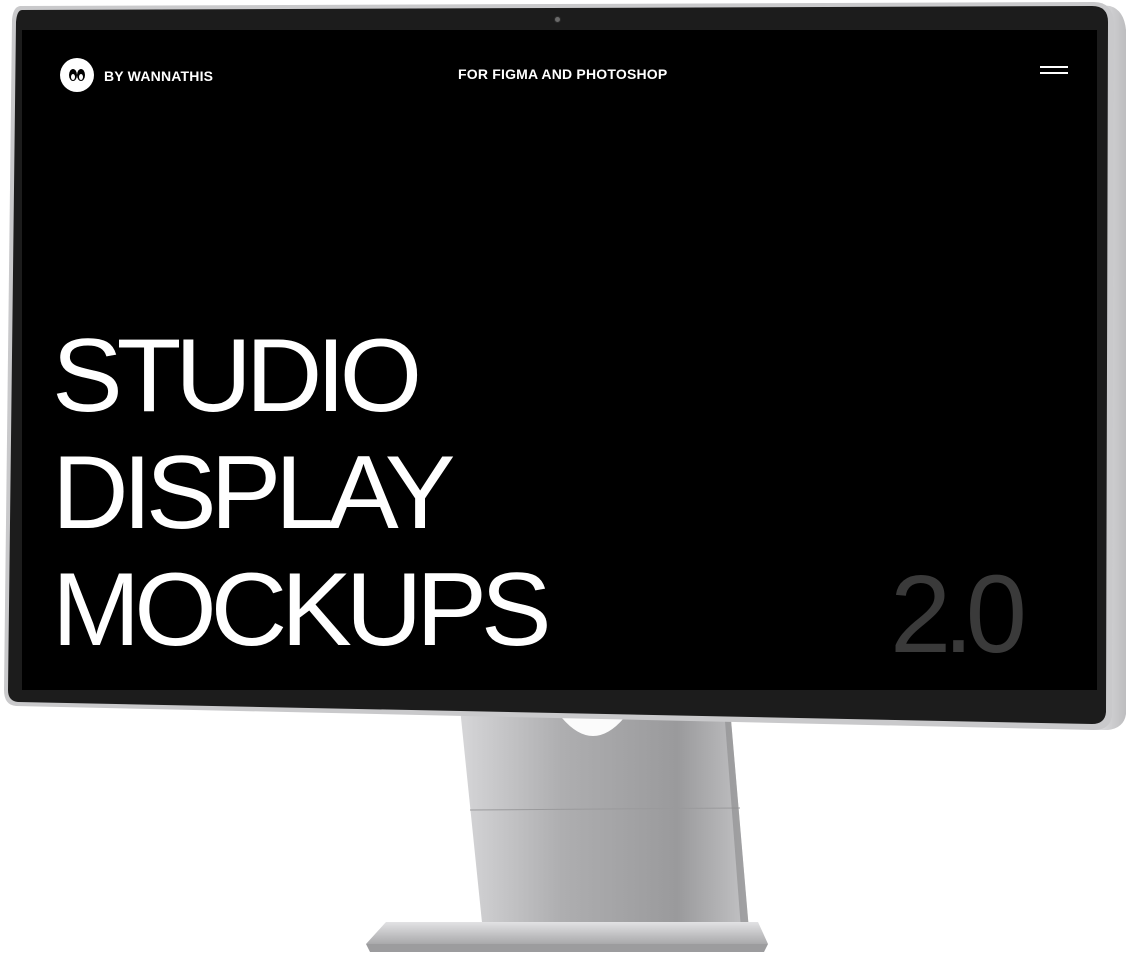  I want to click on hamburger-menu-icon, so click(1054, 70).